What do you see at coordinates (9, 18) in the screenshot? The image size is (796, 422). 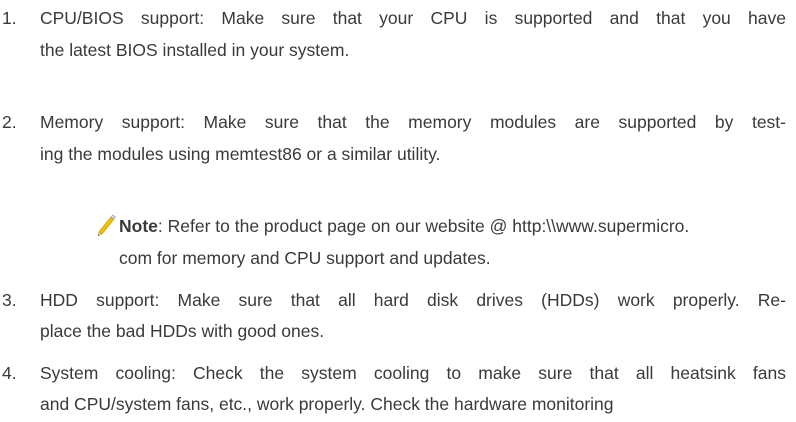 I see `item-number: 1.` at bounding box center [9, 18].